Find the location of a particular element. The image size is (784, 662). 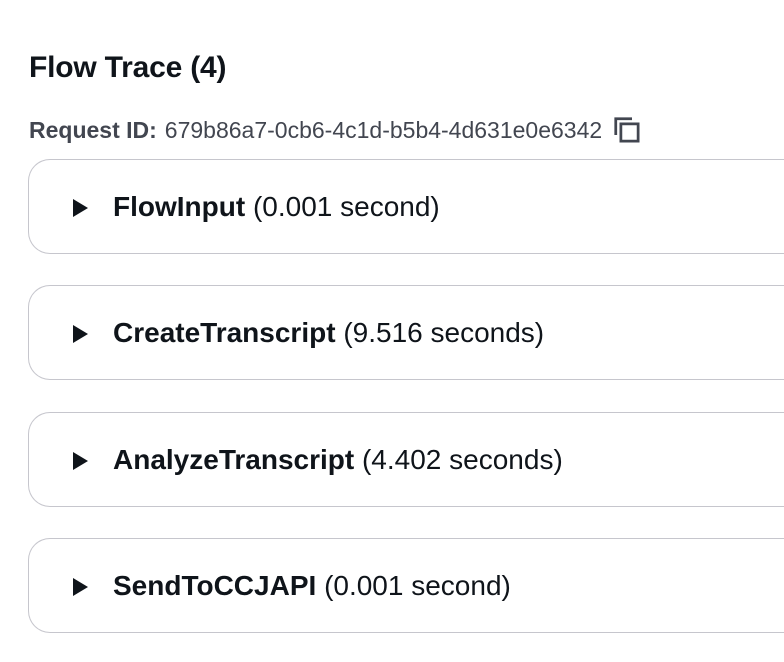

trace-item-text: SendToCCJAPI (0.001 second) is located at coordinates (312, 586).